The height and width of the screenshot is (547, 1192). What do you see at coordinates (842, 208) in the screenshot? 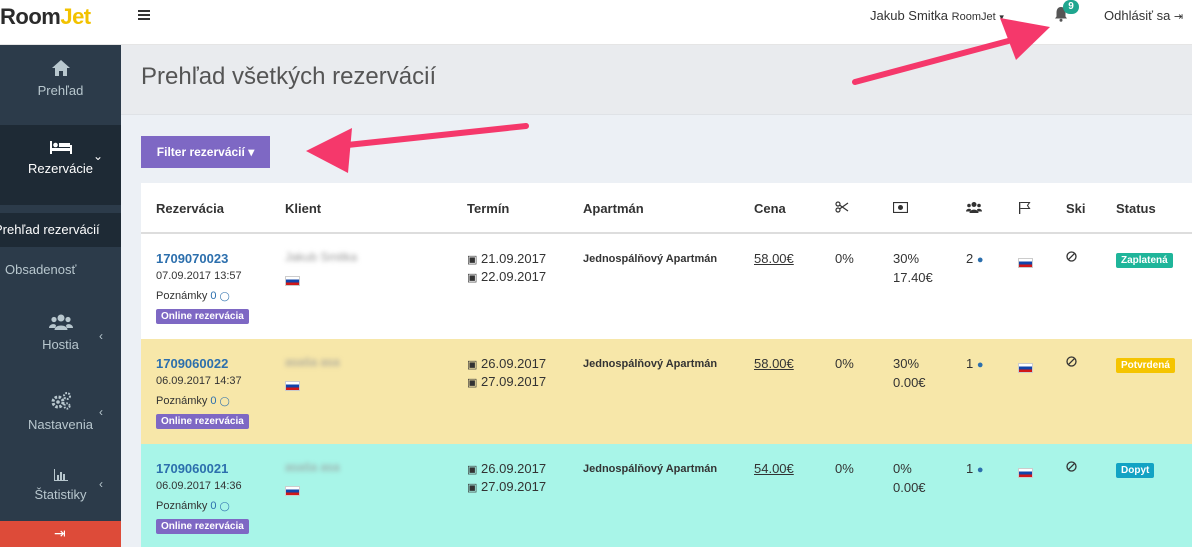
I see `scissors-icon` at bounding box center [842, 208].